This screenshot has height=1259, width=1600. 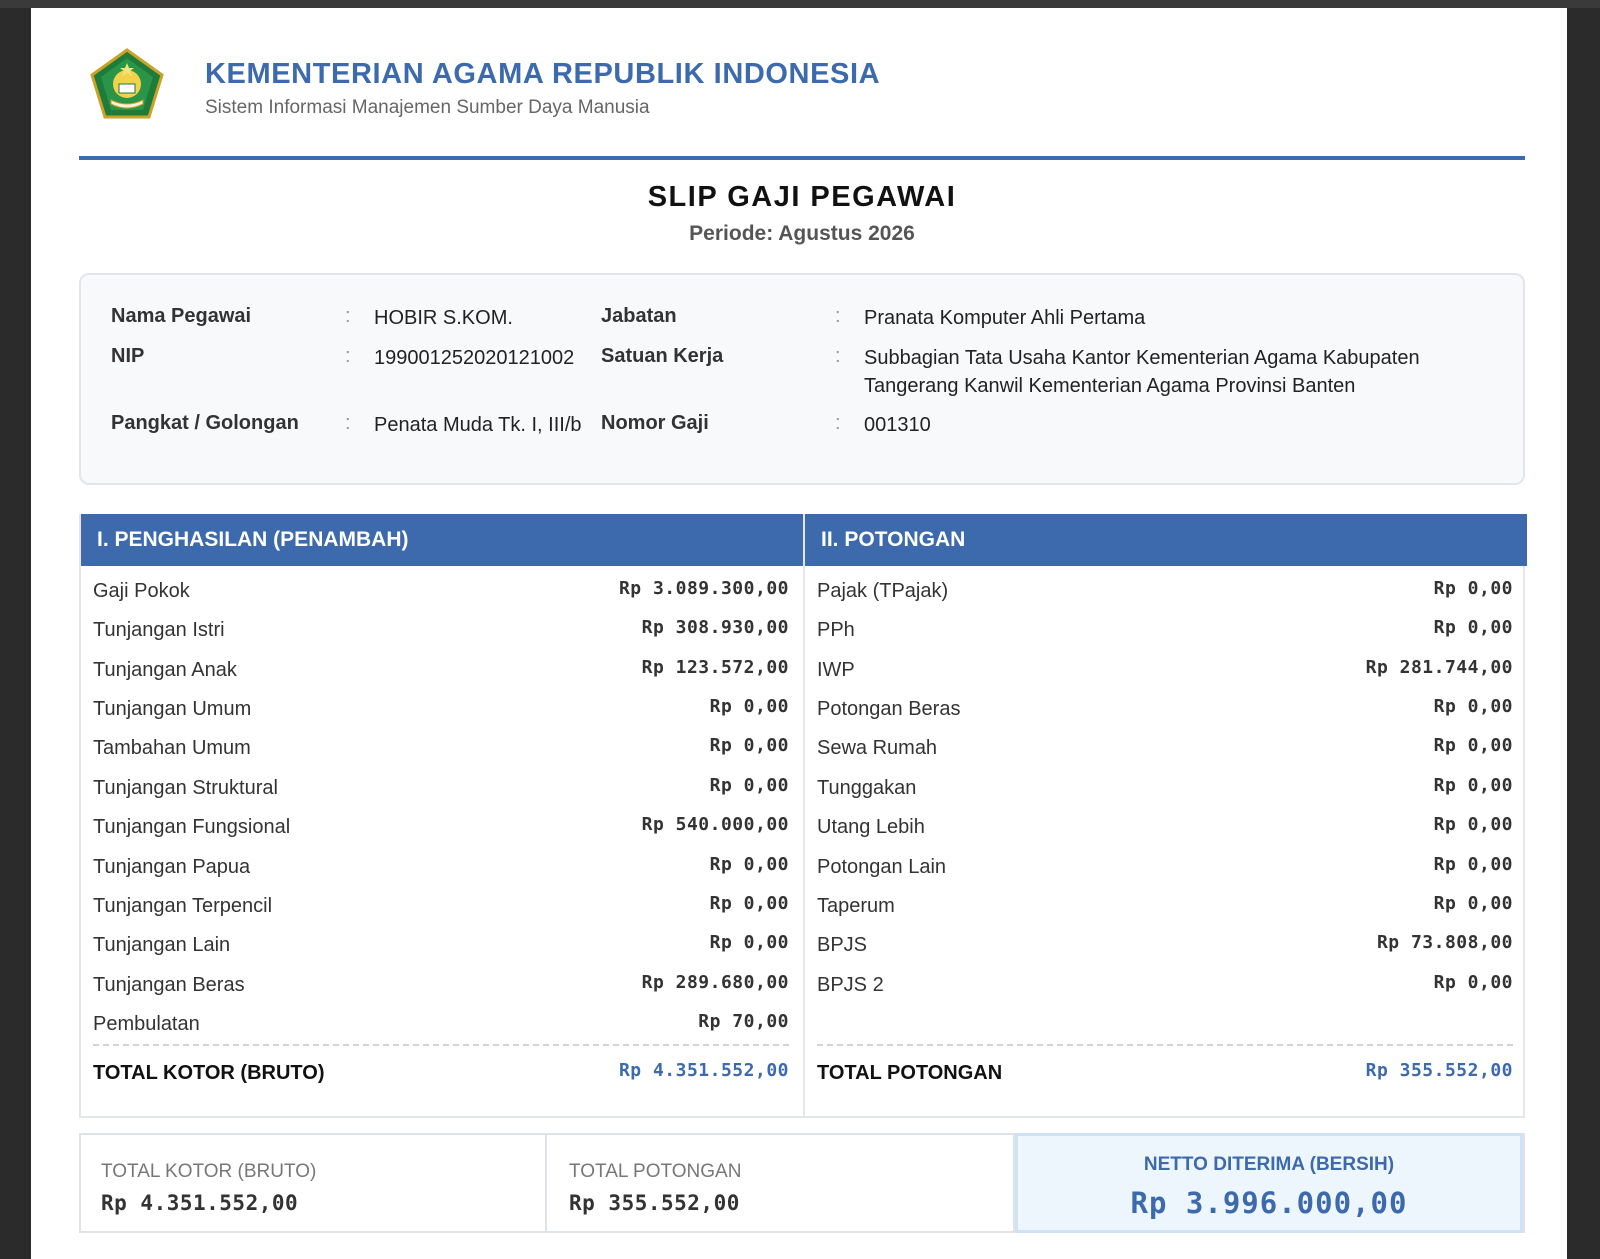 What do you see at coordinates (877, 748) in the screenshot?
I see `deduction-label: Sewa Rumah` at bounding box center [877, 748].